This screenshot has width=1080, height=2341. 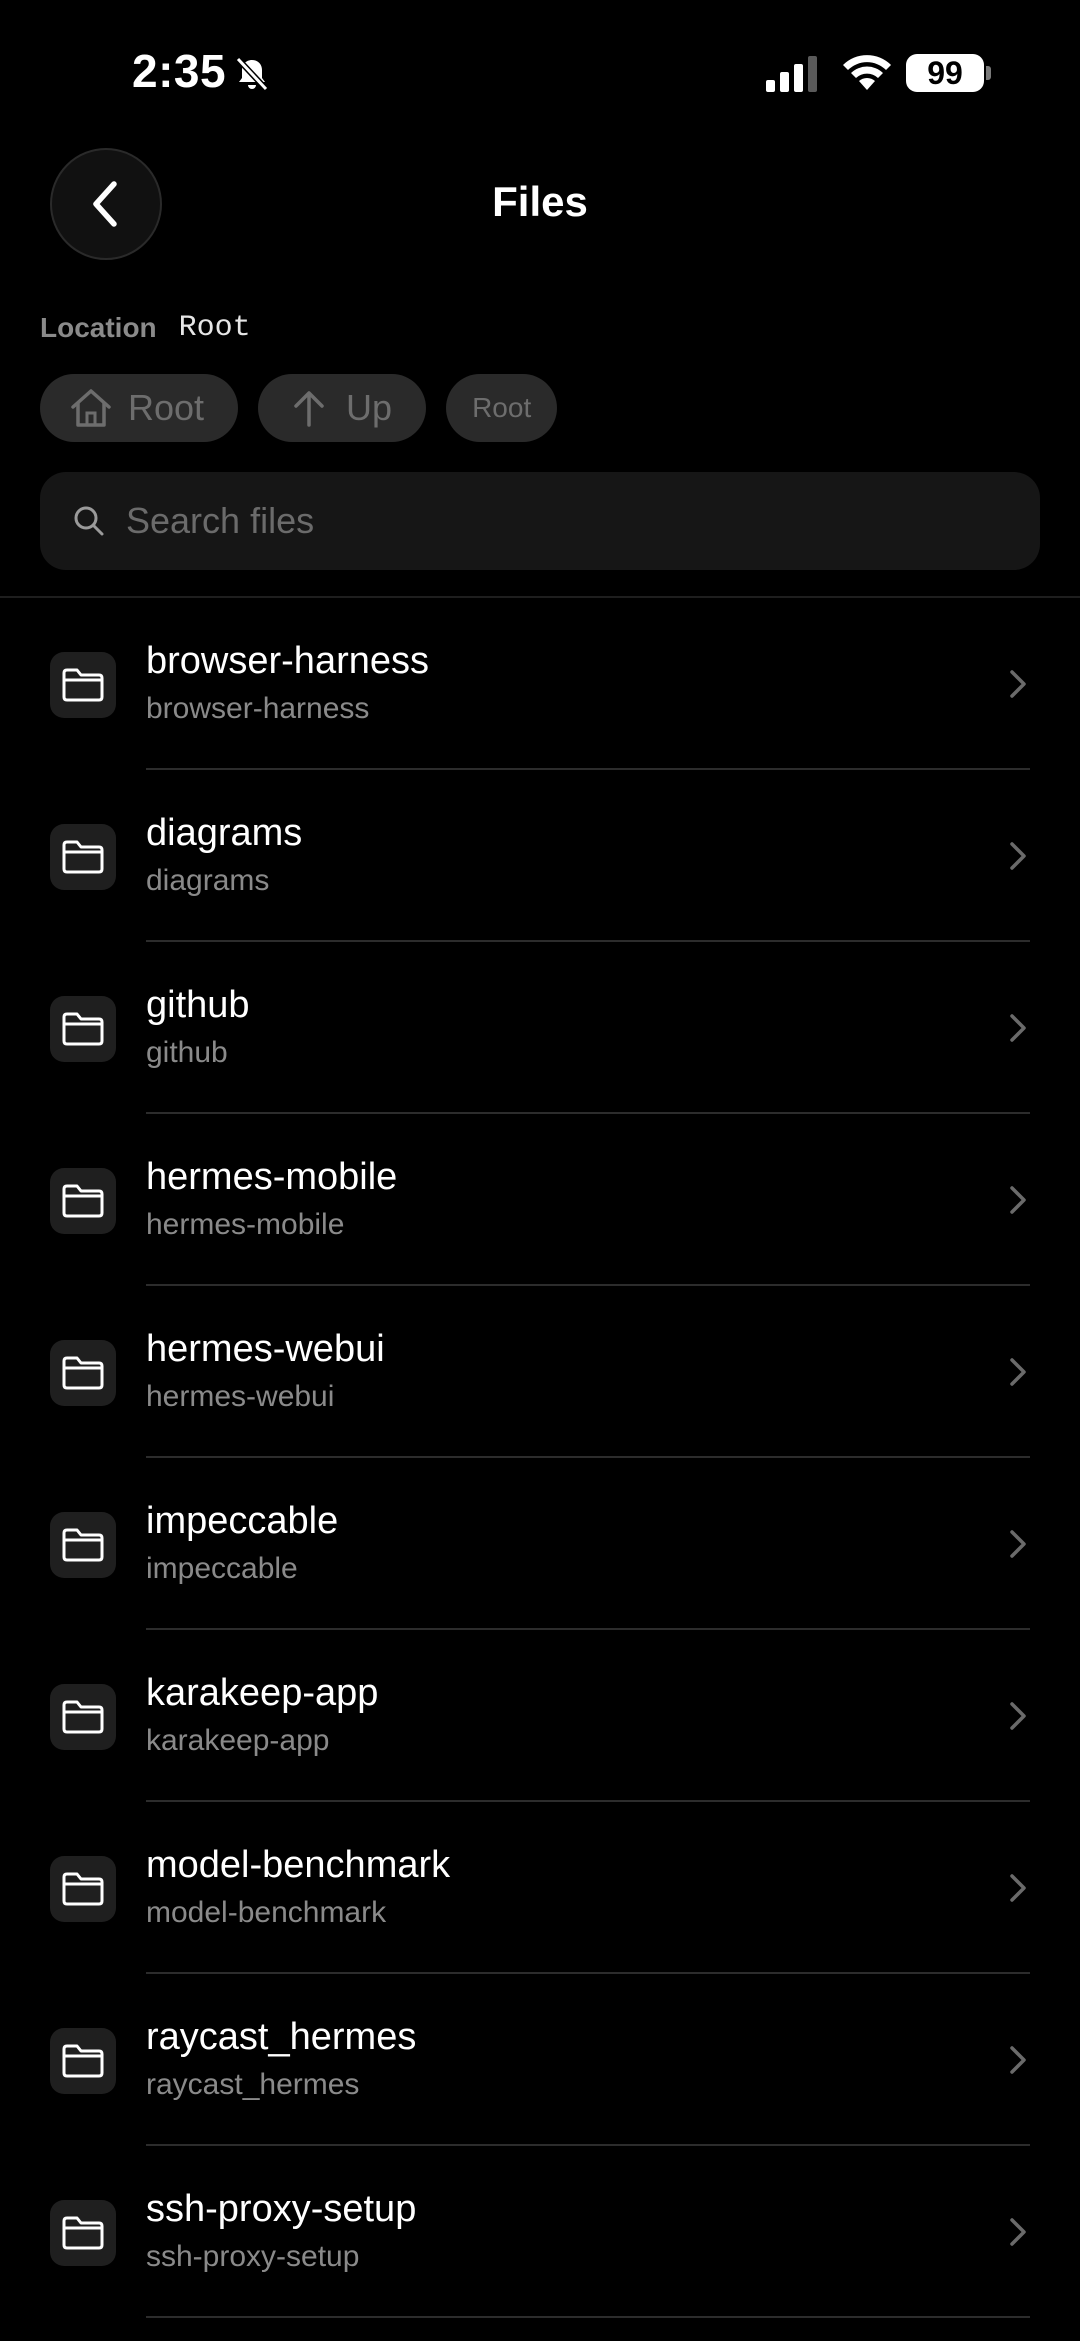 What do you see at coordinates (253, 2256) in the screenshot?
I see `file-path: ssh-proxy-setup` at bounding box center [253, 2256].